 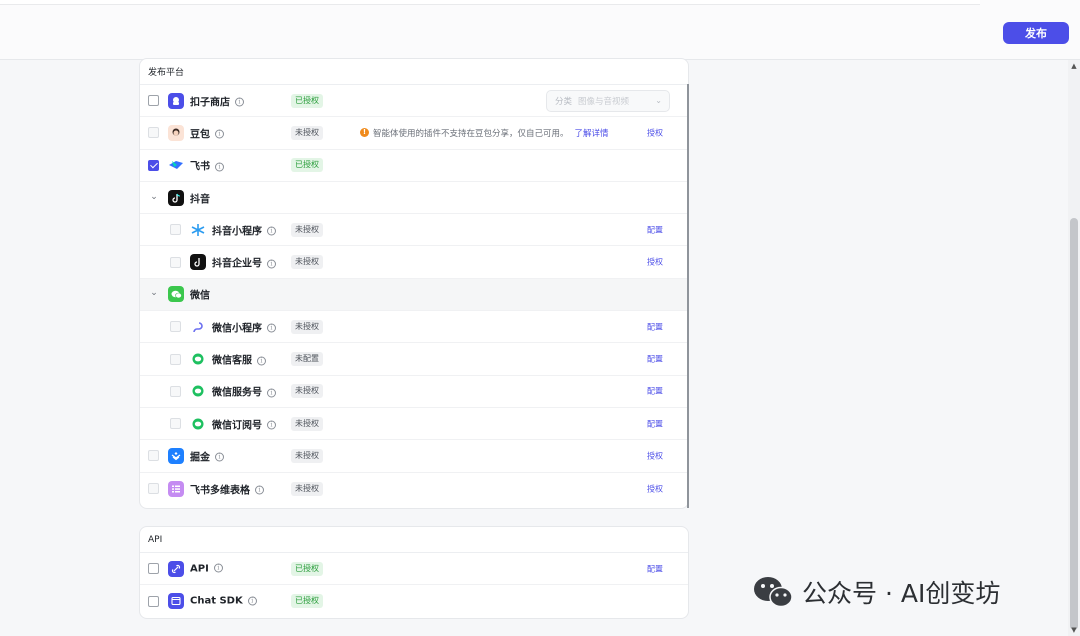 What do you see at coordinates (237, 393) in the screenshot?
I see `platform-name: 微信服务号` at bounding box center [237, 393].